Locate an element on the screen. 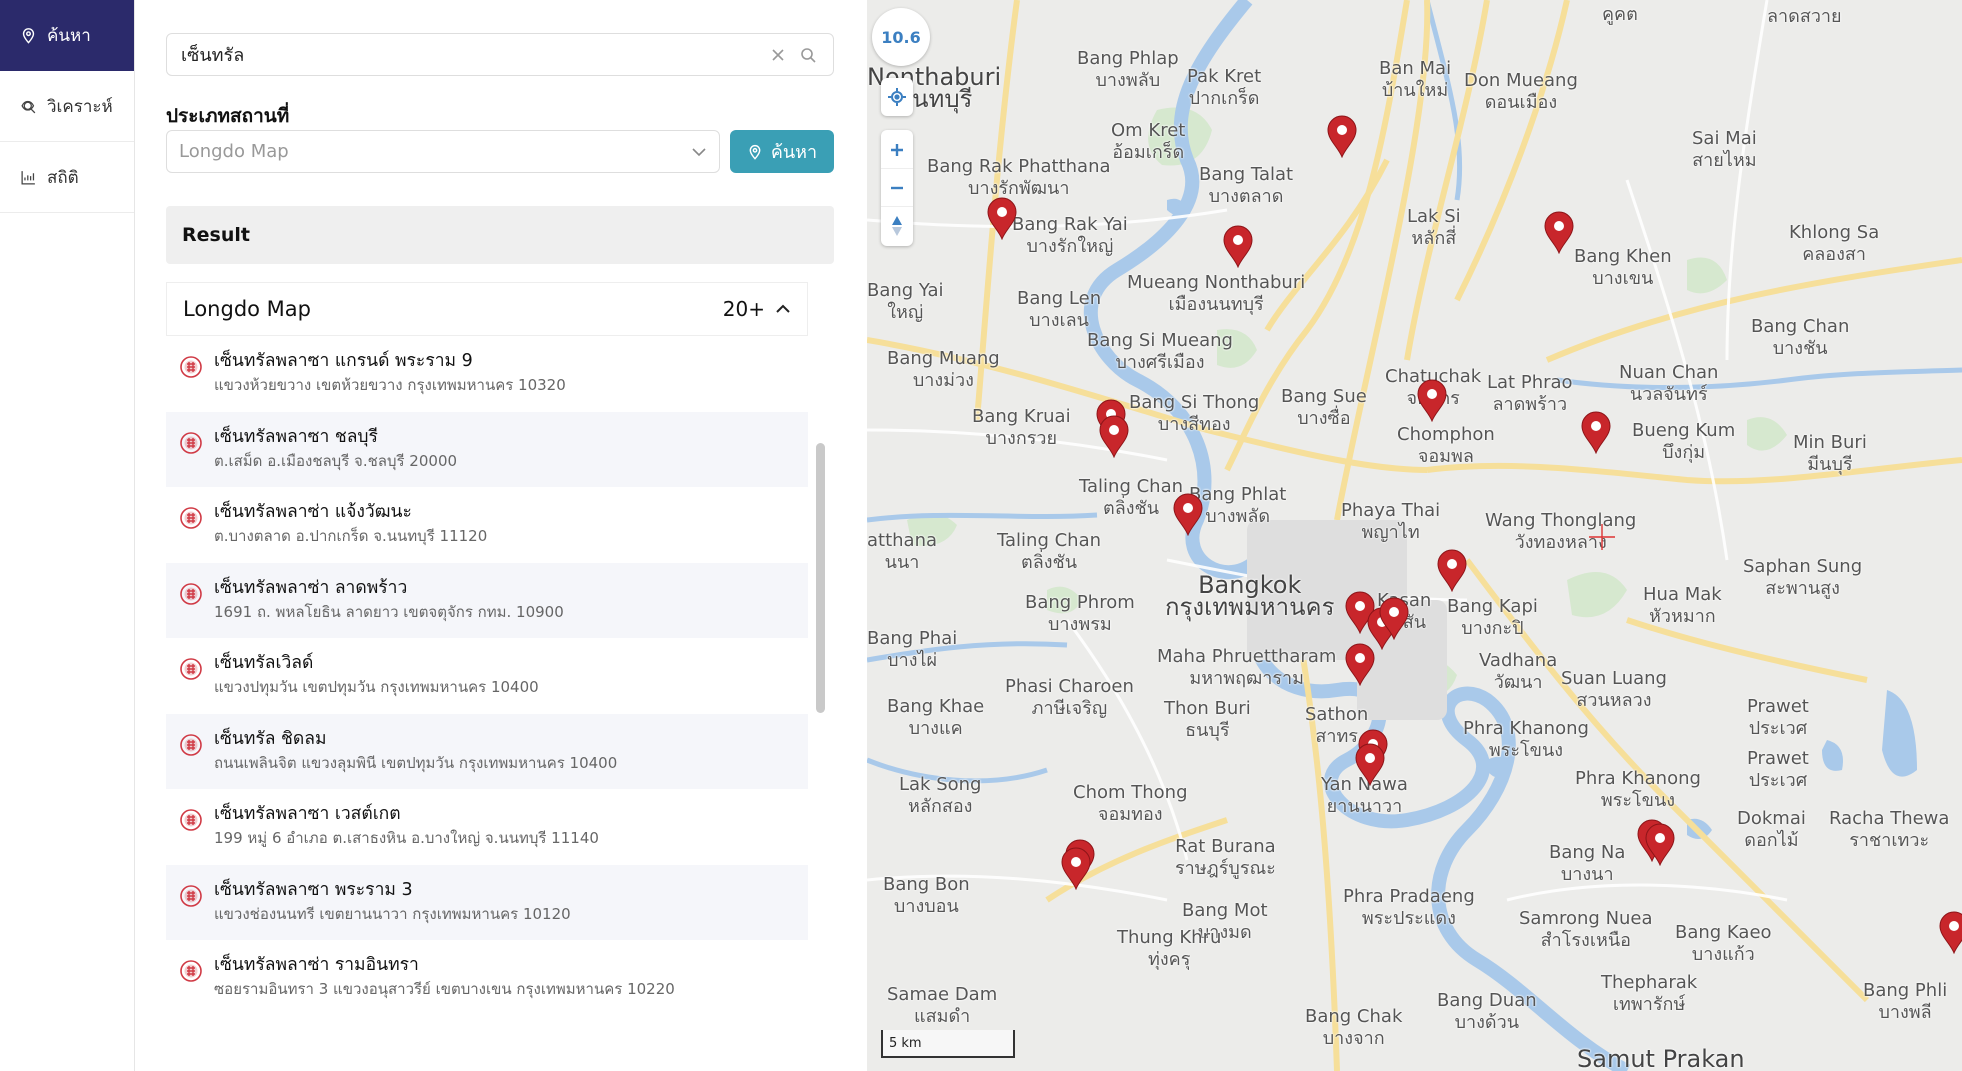 The height and width of the screenshot is (1071, 1962). compass-button is located at coordinates (897, 226).